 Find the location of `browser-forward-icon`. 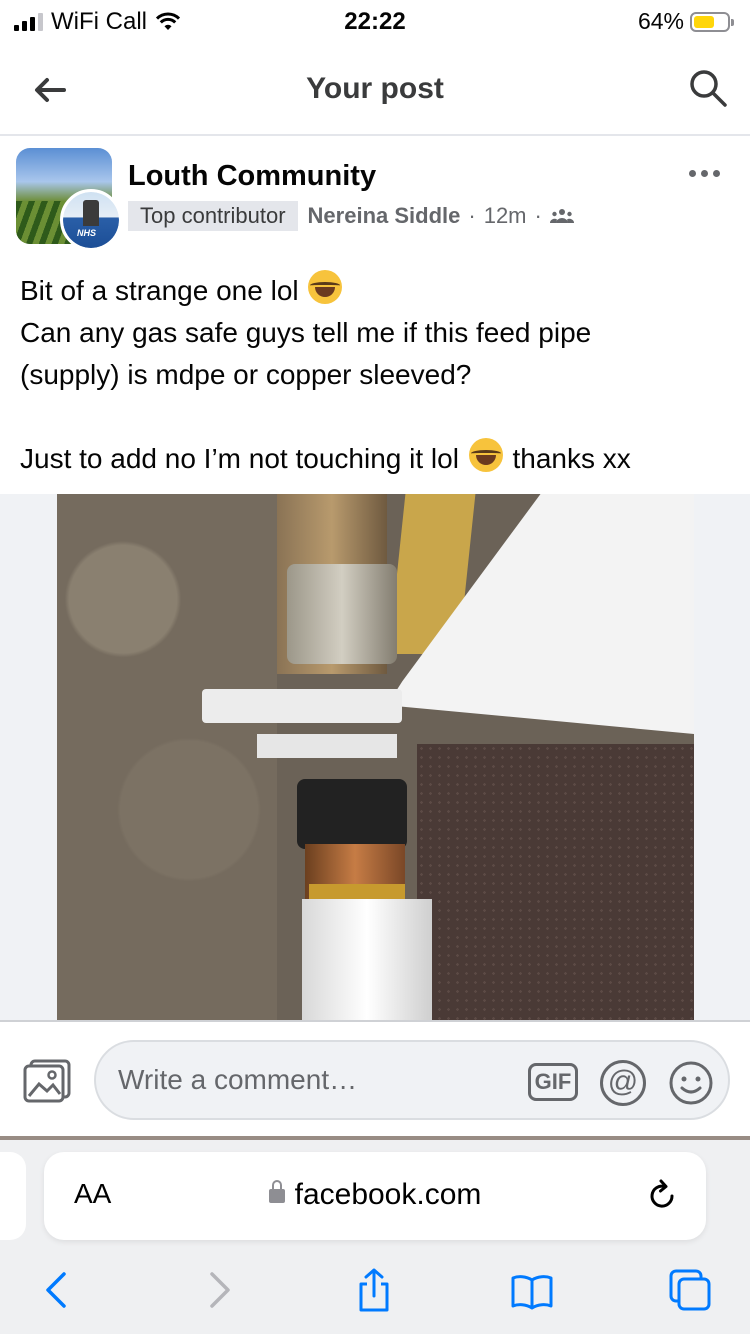

browser-forward-icon is located at coordinates (218, 1290).